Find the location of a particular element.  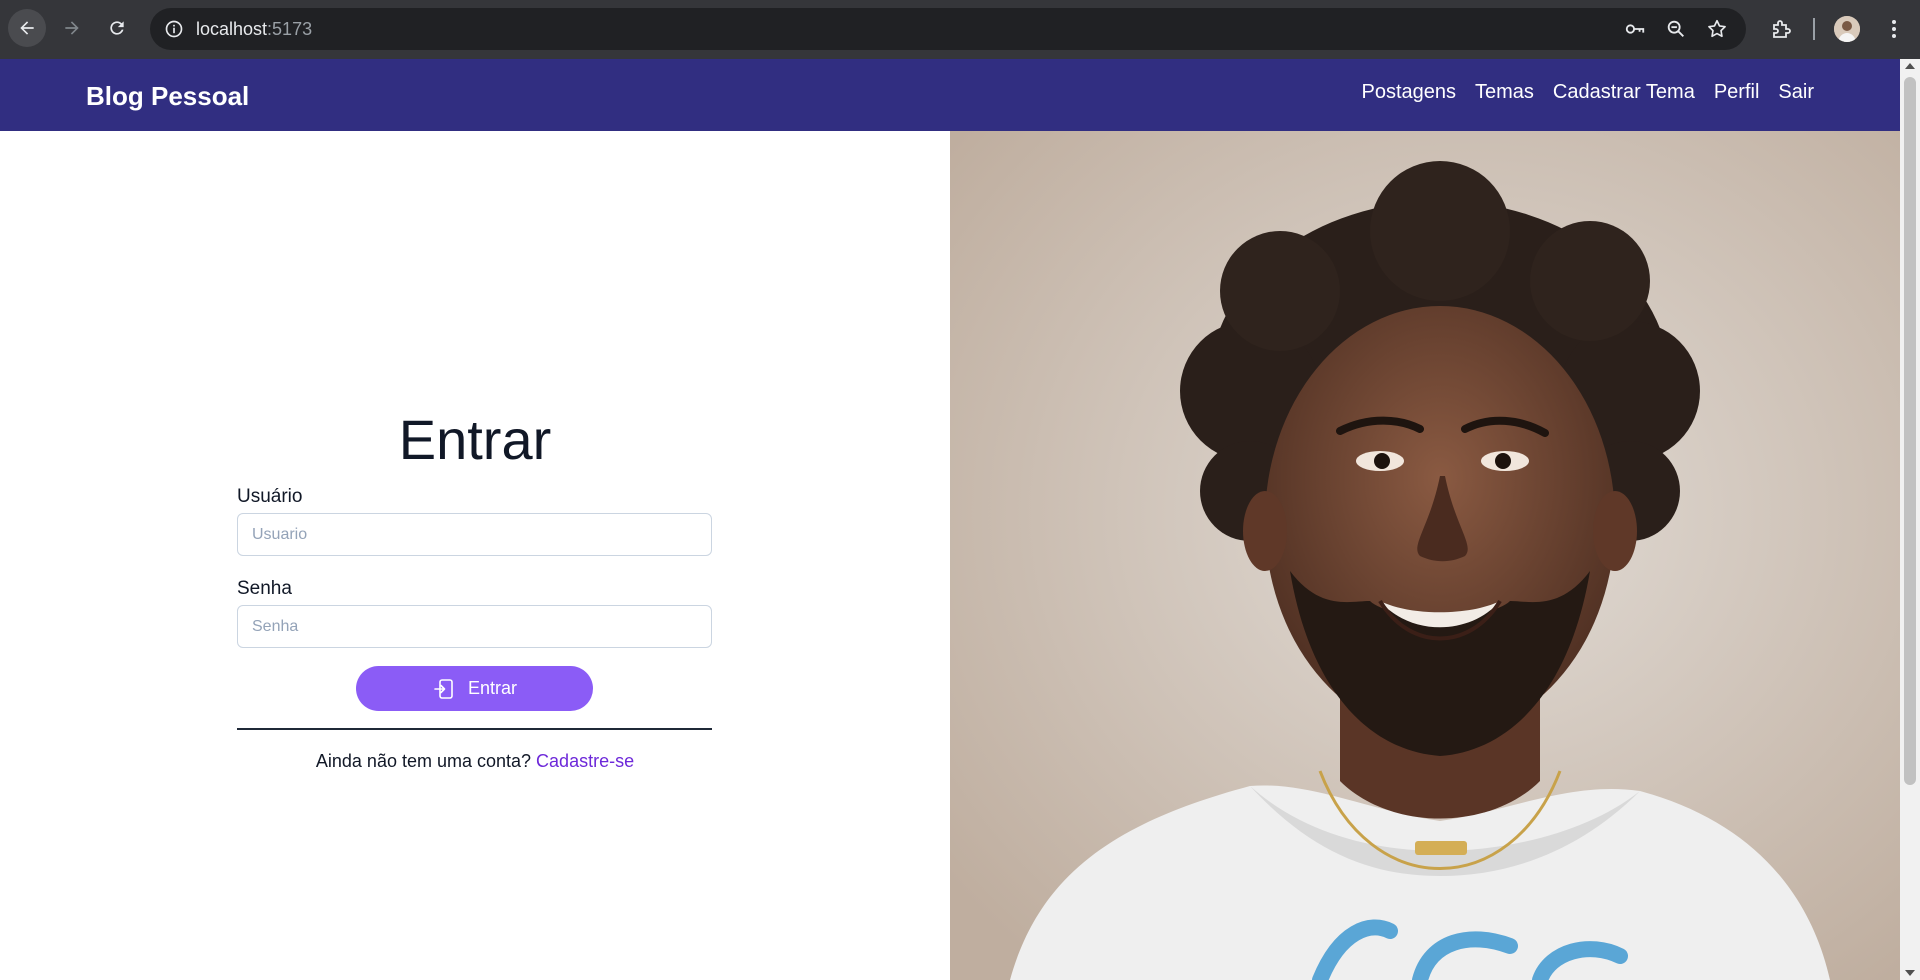

address-bar: localhost:5173 is located at coordinates (948, 29).